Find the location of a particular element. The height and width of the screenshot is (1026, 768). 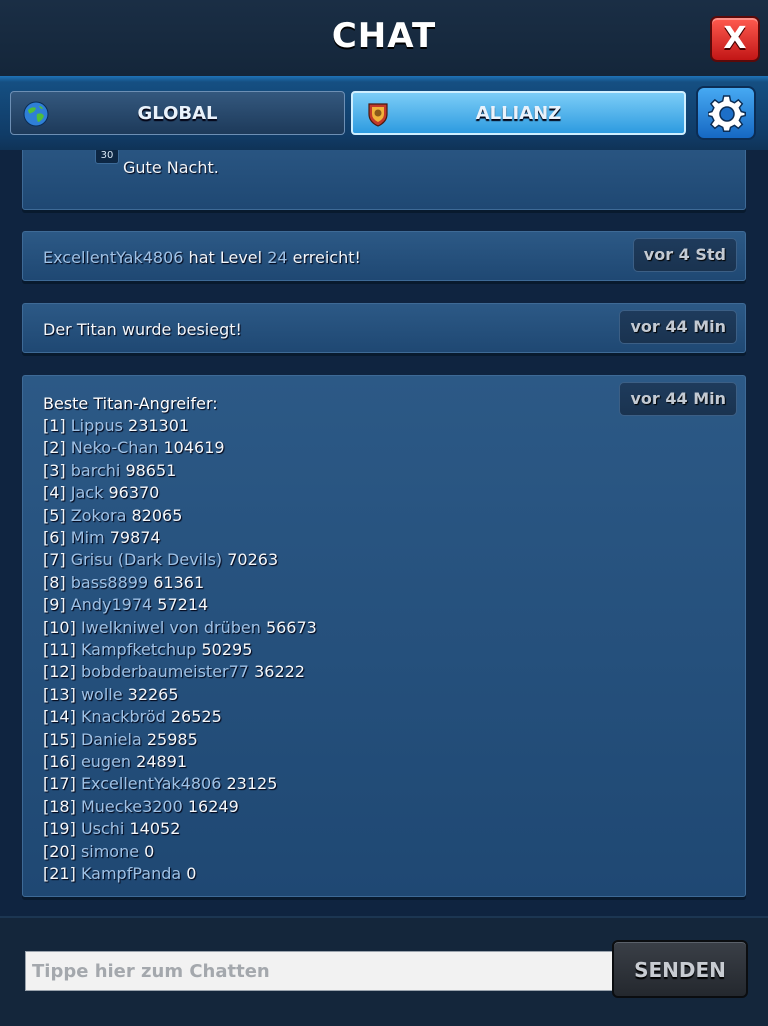

level-badge: 30 is located at coordinates (107, 157).